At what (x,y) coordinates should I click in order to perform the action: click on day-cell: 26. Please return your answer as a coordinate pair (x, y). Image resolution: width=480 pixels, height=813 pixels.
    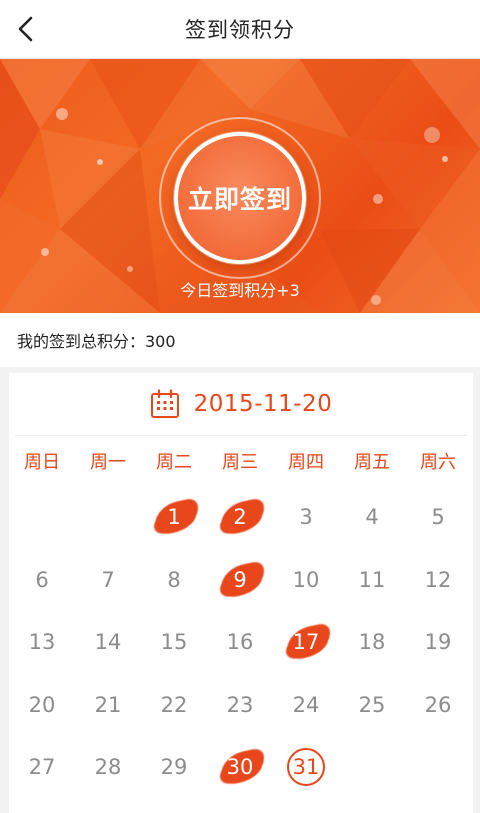
    Looking at the image, I should click on (438, 705).